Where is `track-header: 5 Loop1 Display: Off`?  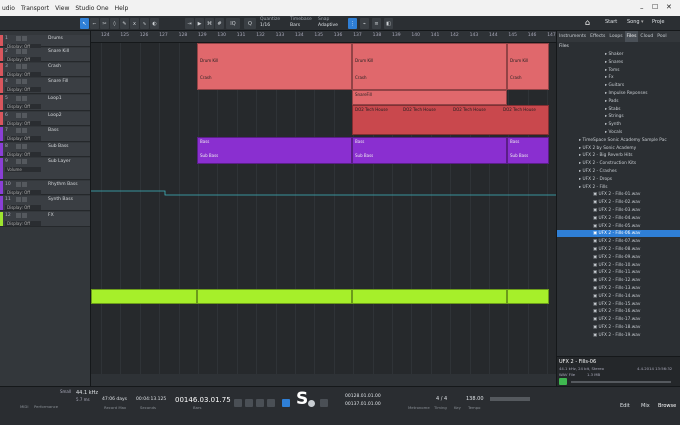
track-header: 5 Loop1 Display: Off is located at coordinates (45, 103).